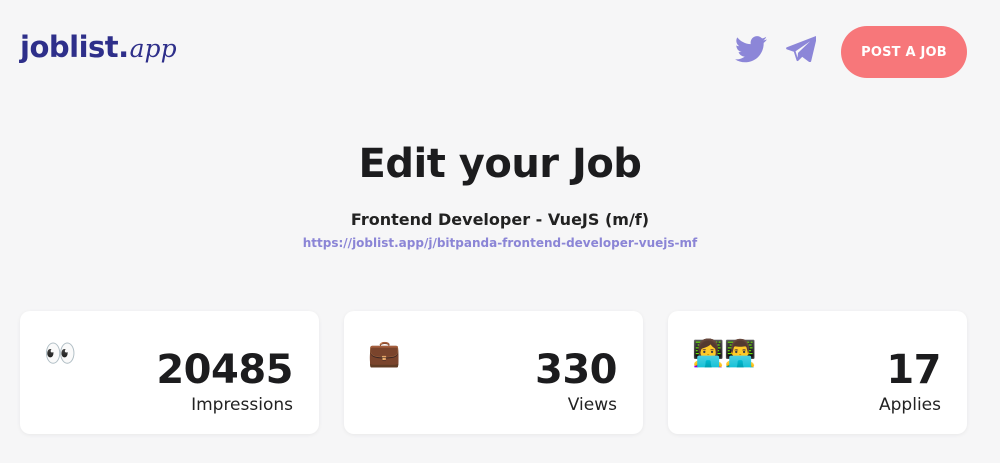 The height and width of the screenshot is (463, 1000). I want to click on logo-main-text: joblist., so click(74, 47).